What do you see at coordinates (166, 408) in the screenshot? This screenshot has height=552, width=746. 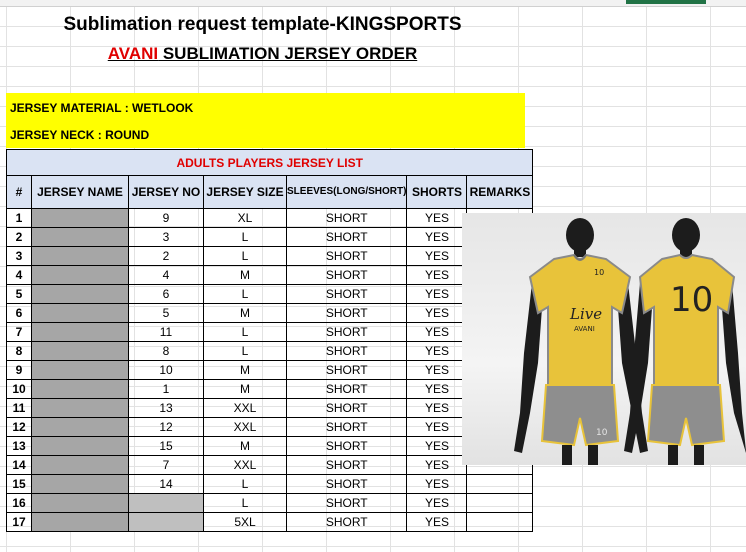 I see `jersey-no-cell: 13` at bounding box center [166, 408].